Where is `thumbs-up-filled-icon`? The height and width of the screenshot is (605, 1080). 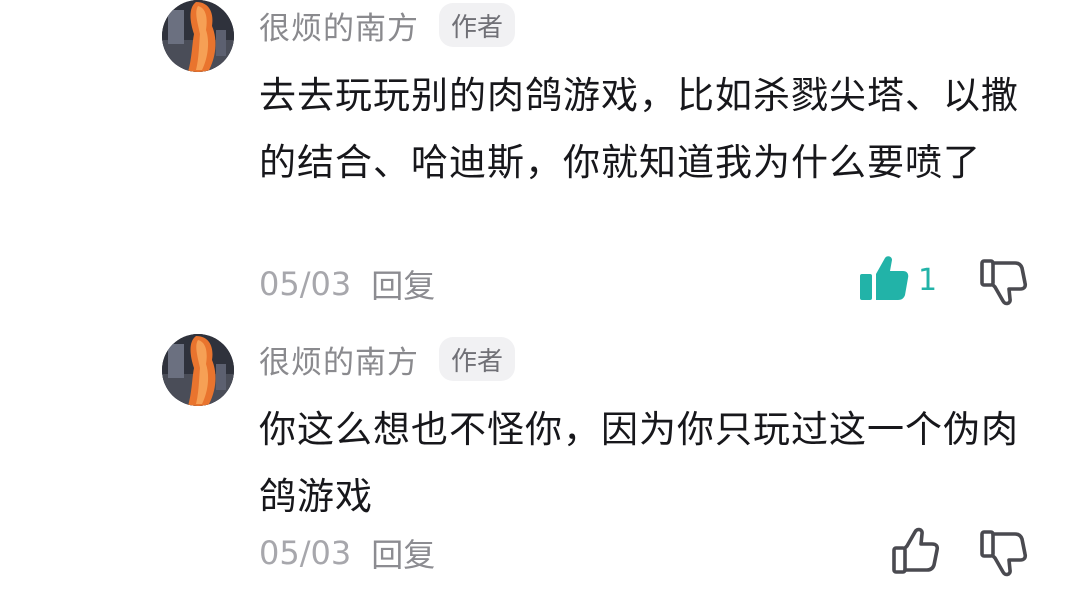 thumbs-up-filled-icon is located at coordinates (884, 280).